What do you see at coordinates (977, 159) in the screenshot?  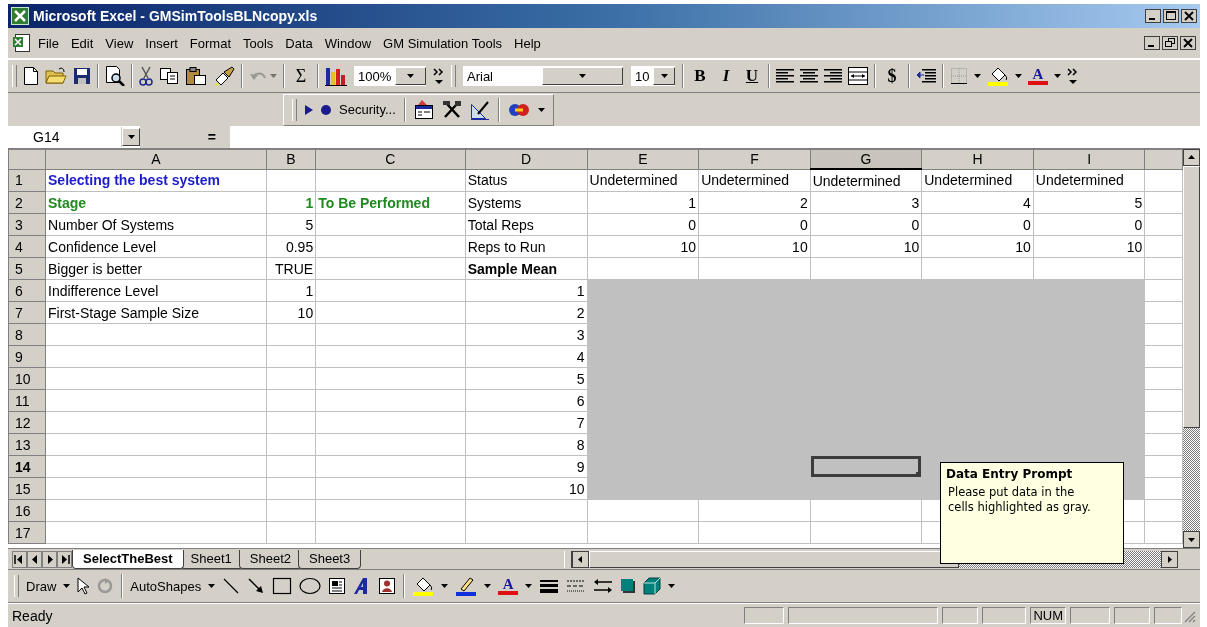 I see `column-header: H` at bounding box center [977, 159].